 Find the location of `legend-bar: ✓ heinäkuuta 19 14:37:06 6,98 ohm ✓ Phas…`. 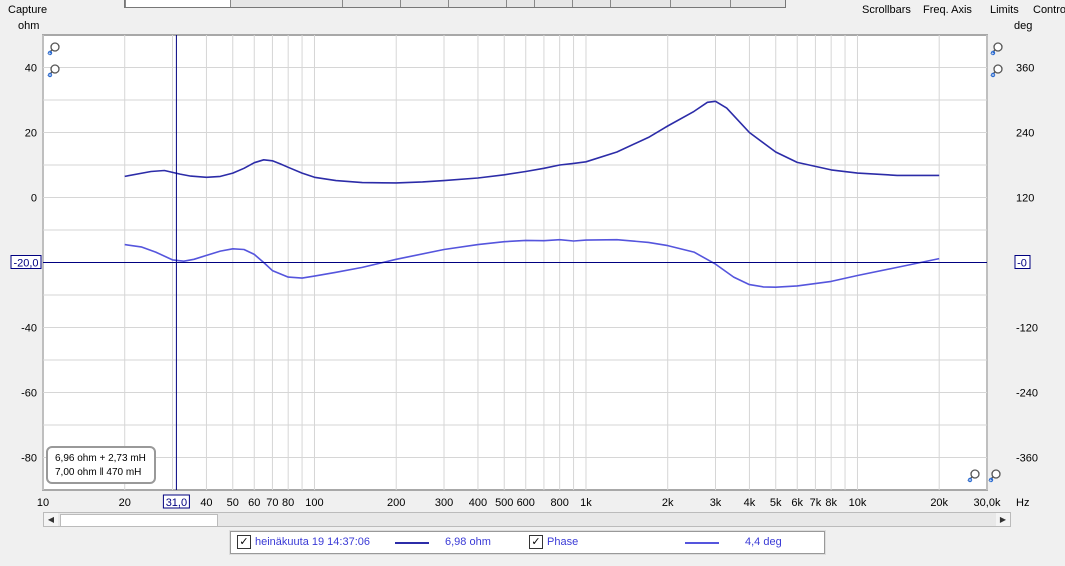

legend-bar: ✓ heinäkuuta 19 14:37:06 6,98 ohm ✓ Phas… is located at coordinates (527, 542).